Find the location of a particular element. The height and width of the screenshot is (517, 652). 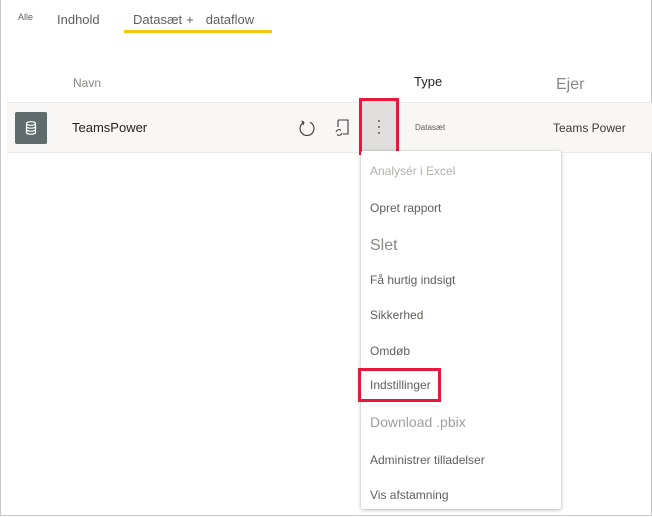

menu-item-analyze-in-excel: Analysér i Excel is located at coordinates (412, 171).